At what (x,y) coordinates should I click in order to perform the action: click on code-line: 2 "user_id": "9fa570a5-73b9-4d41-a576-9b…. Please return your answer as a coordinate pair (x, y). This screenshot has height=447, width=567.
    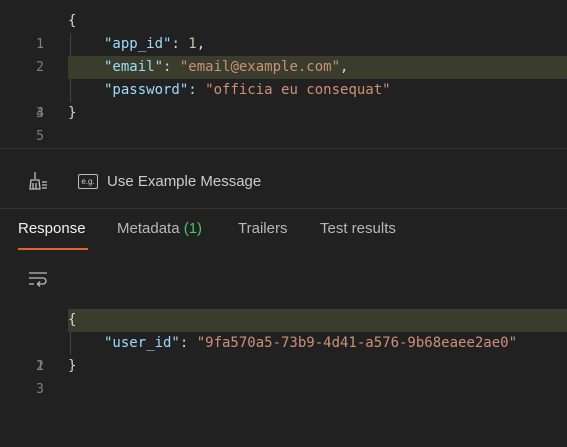
    Looking at the image, I should click on (283, 353).